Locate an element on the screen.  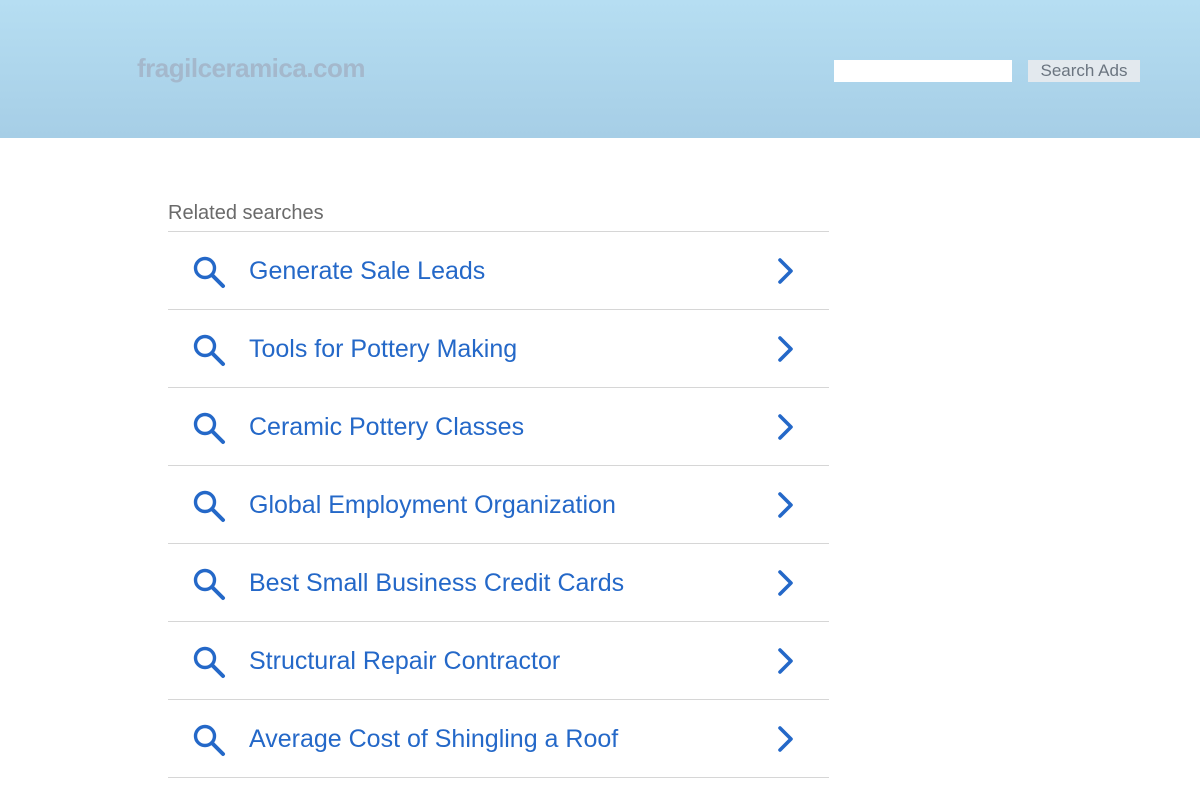
list-item-label: Best Small Business Credit Cards is located at coordinates (437, 583).